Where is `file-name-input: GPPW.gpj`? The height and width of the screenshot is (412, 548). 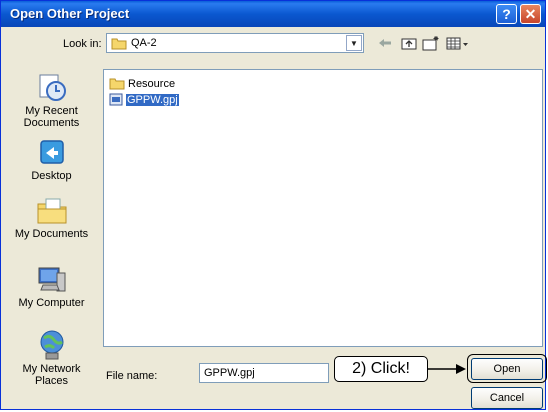 file-name-input: GPPW.gpj is located at coordinates (264, 373).